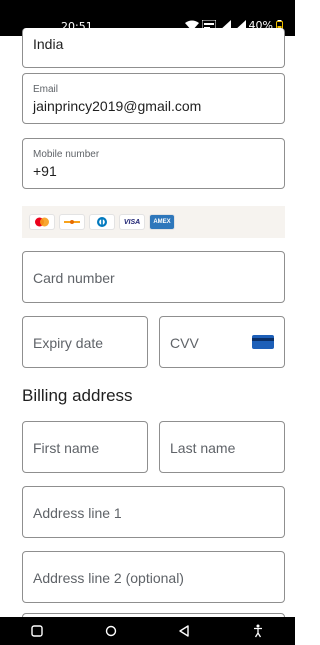  What do you see at coordinates (258, 631) in the screenshot?
I see `accessibility-icon` at bounding box center [258, 631].